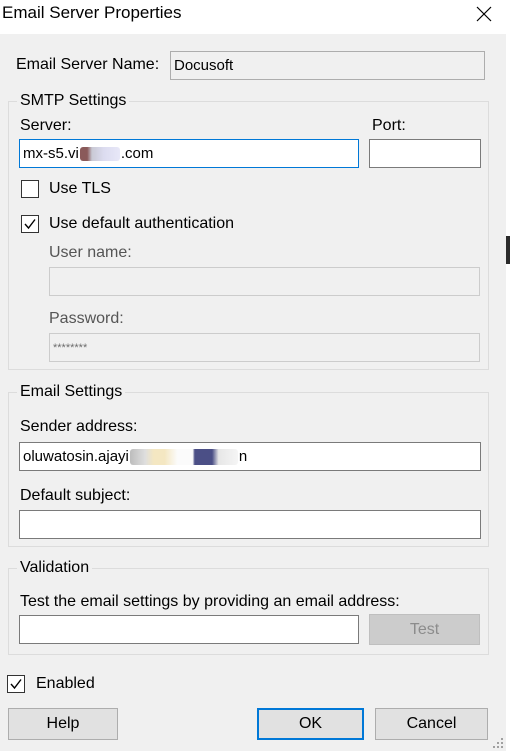 The height and width of the screenshot is (751, 510). Describe the element at coordinates (80, 188) in the screenshot. I see `use-tls-label: Use TLS` at that location.